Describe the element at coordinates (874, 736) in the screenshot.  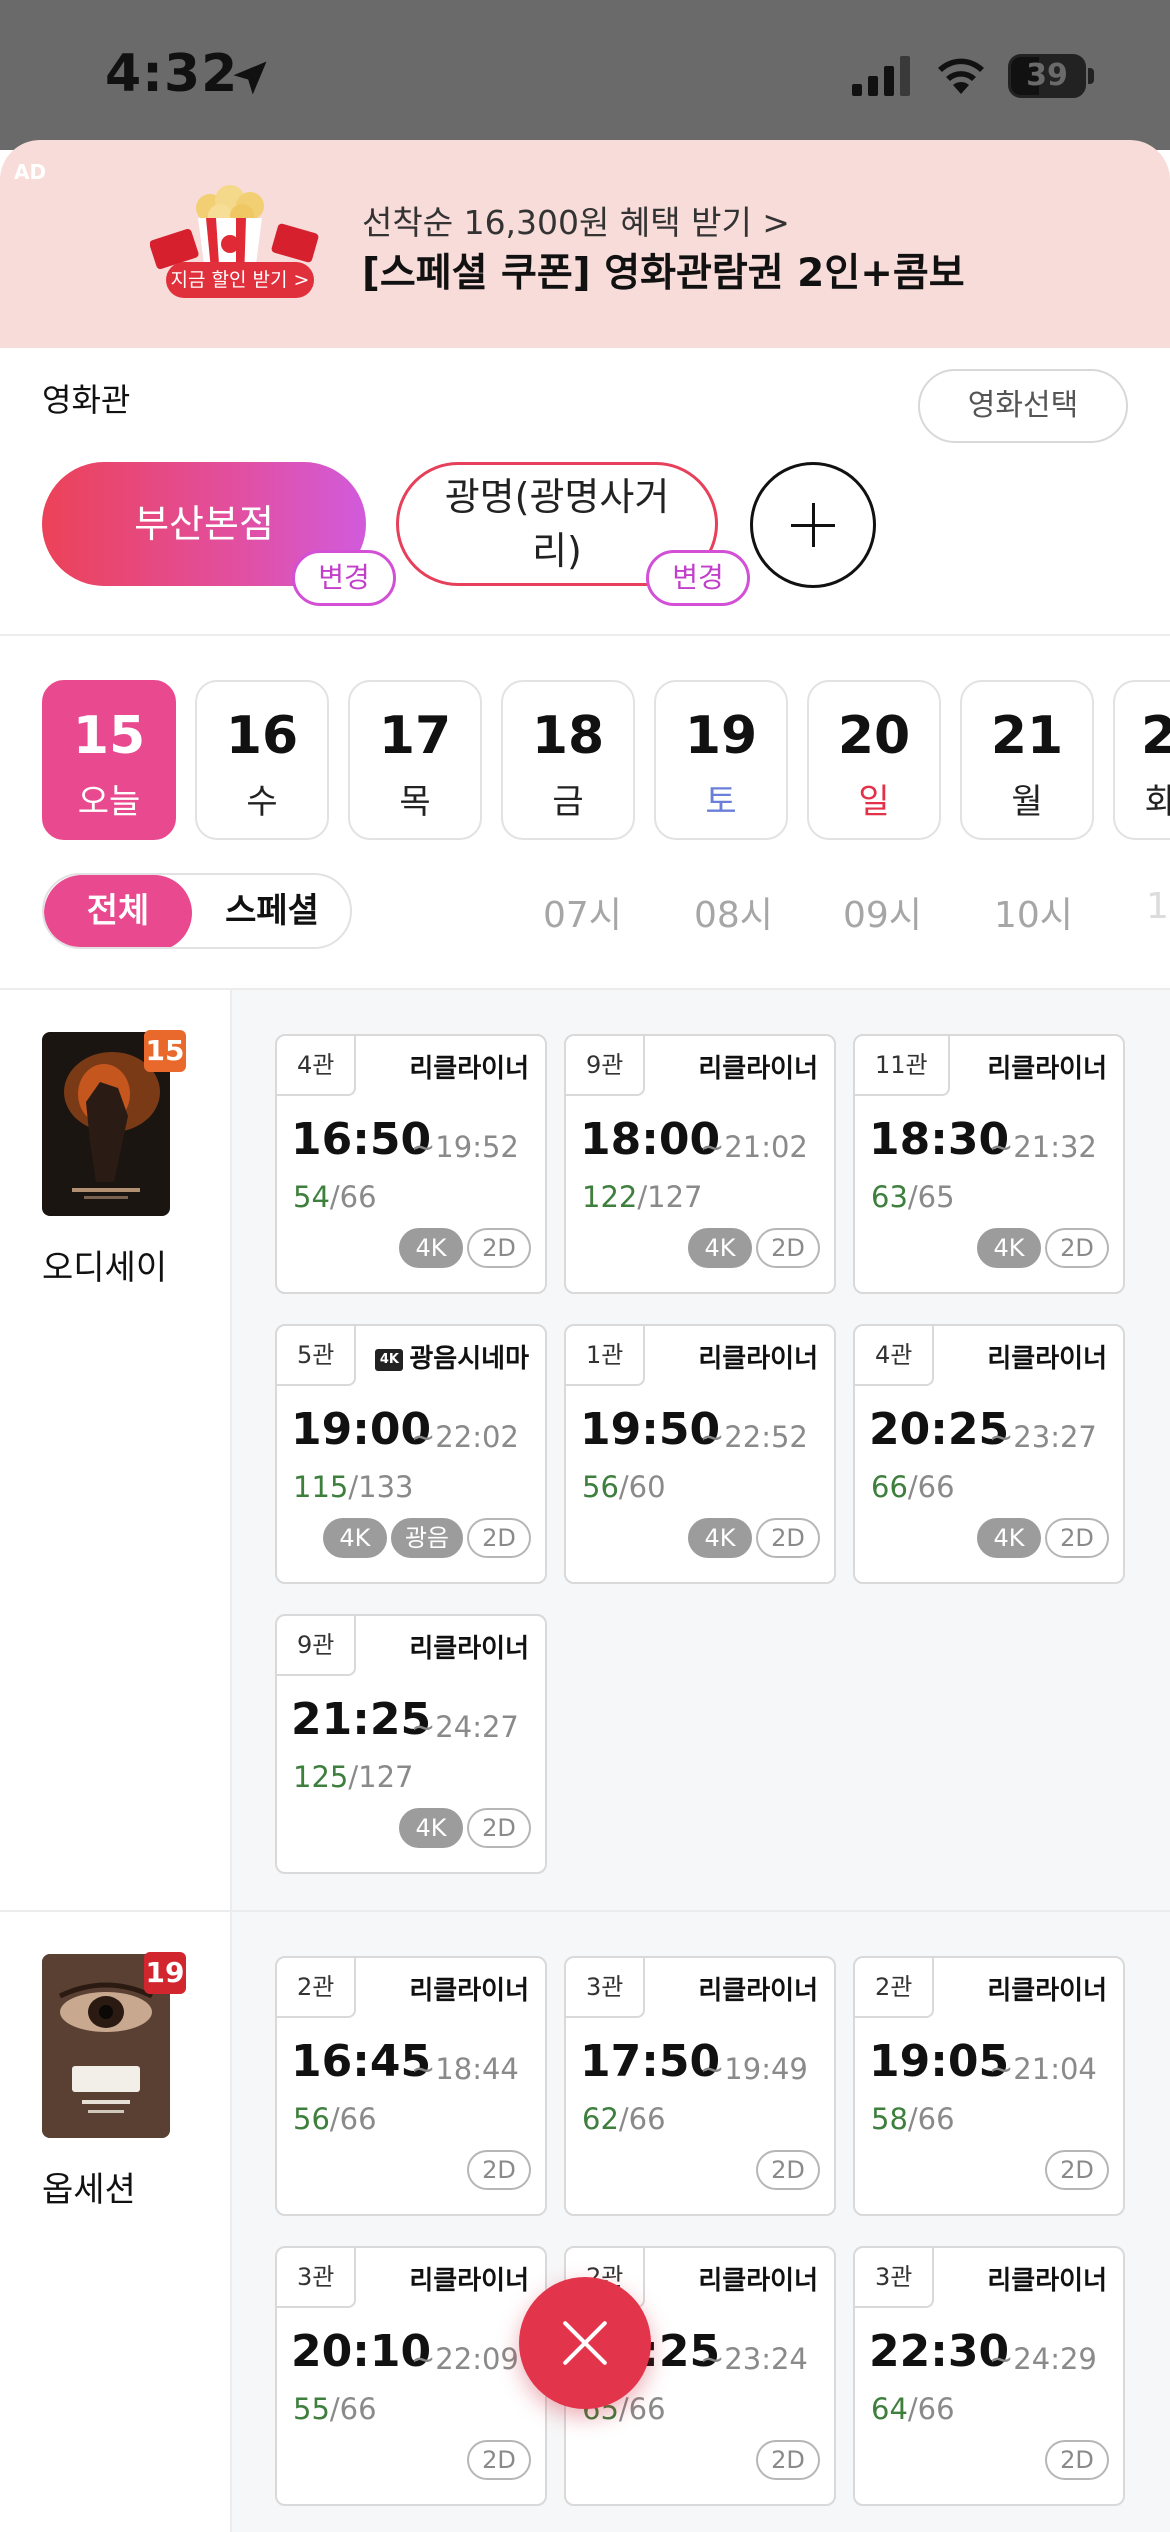
I see `date-number: 20` at that location.